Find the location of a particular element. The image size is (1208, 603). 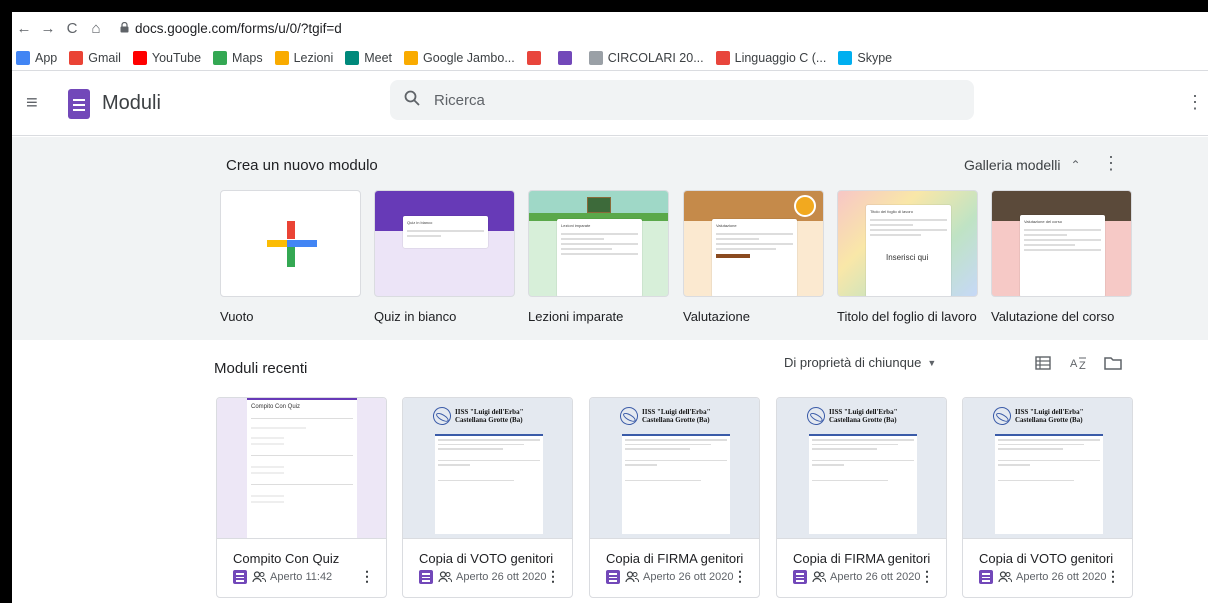

search-box is located at coordinates (682, 100).